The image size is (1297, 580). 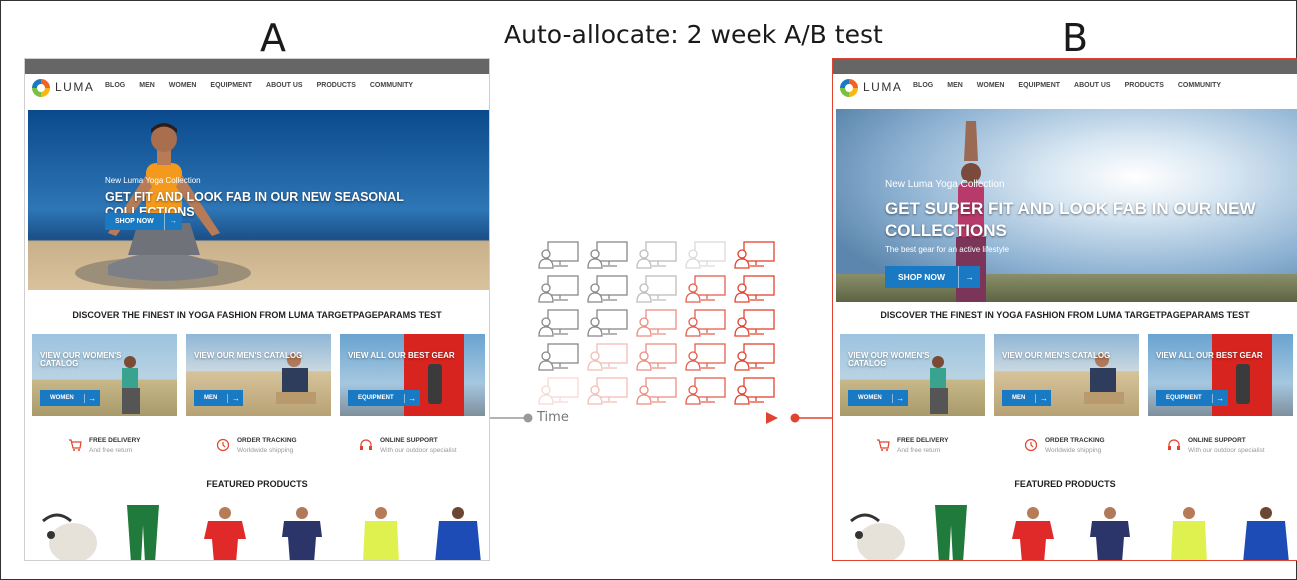 I want to click on feature-title: ONLINE SUPPORT, so click(x=409, y=440).